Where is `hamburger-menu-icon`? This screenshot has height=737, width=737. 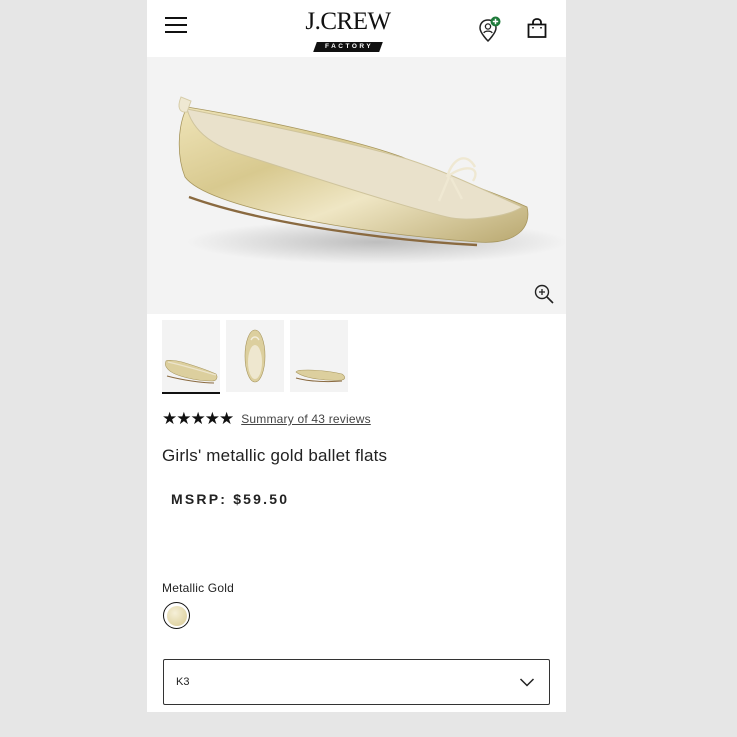
hamburger-menu-icon is located at coordinates (176, 26).